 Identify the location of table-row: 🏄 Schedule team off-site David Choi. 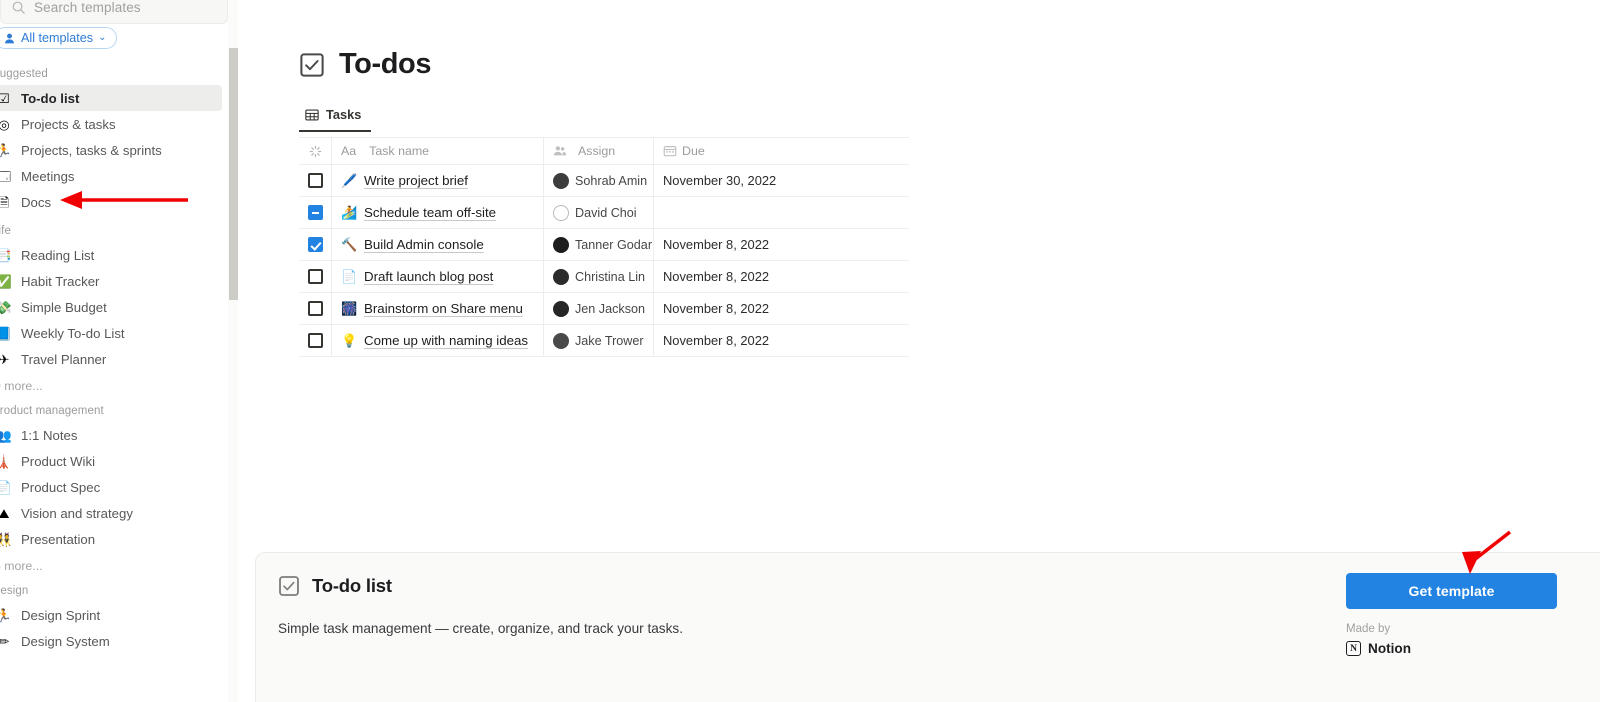
(604, 213).